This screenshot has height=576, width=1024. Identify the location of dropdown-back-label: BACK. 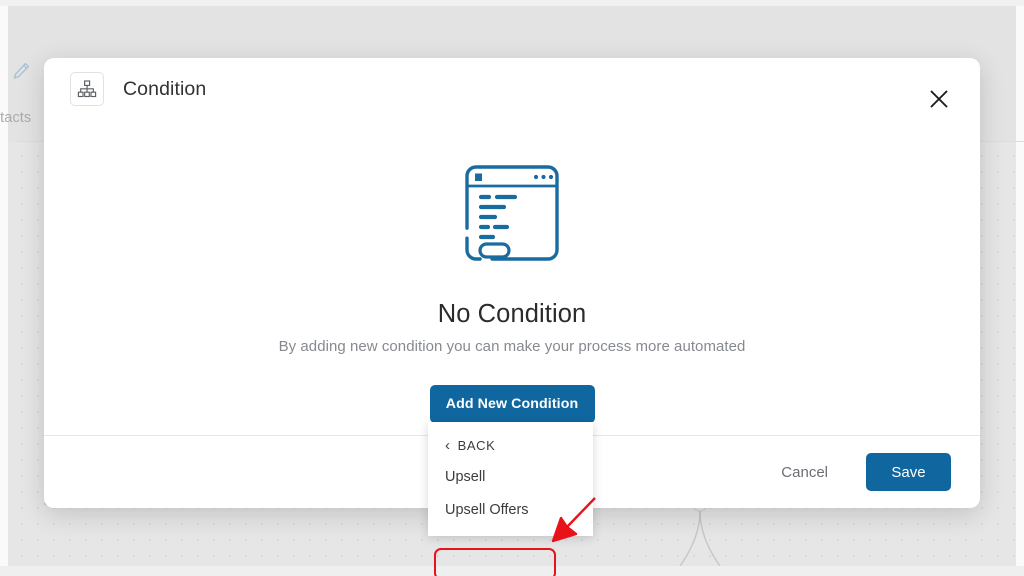
(476, 445).